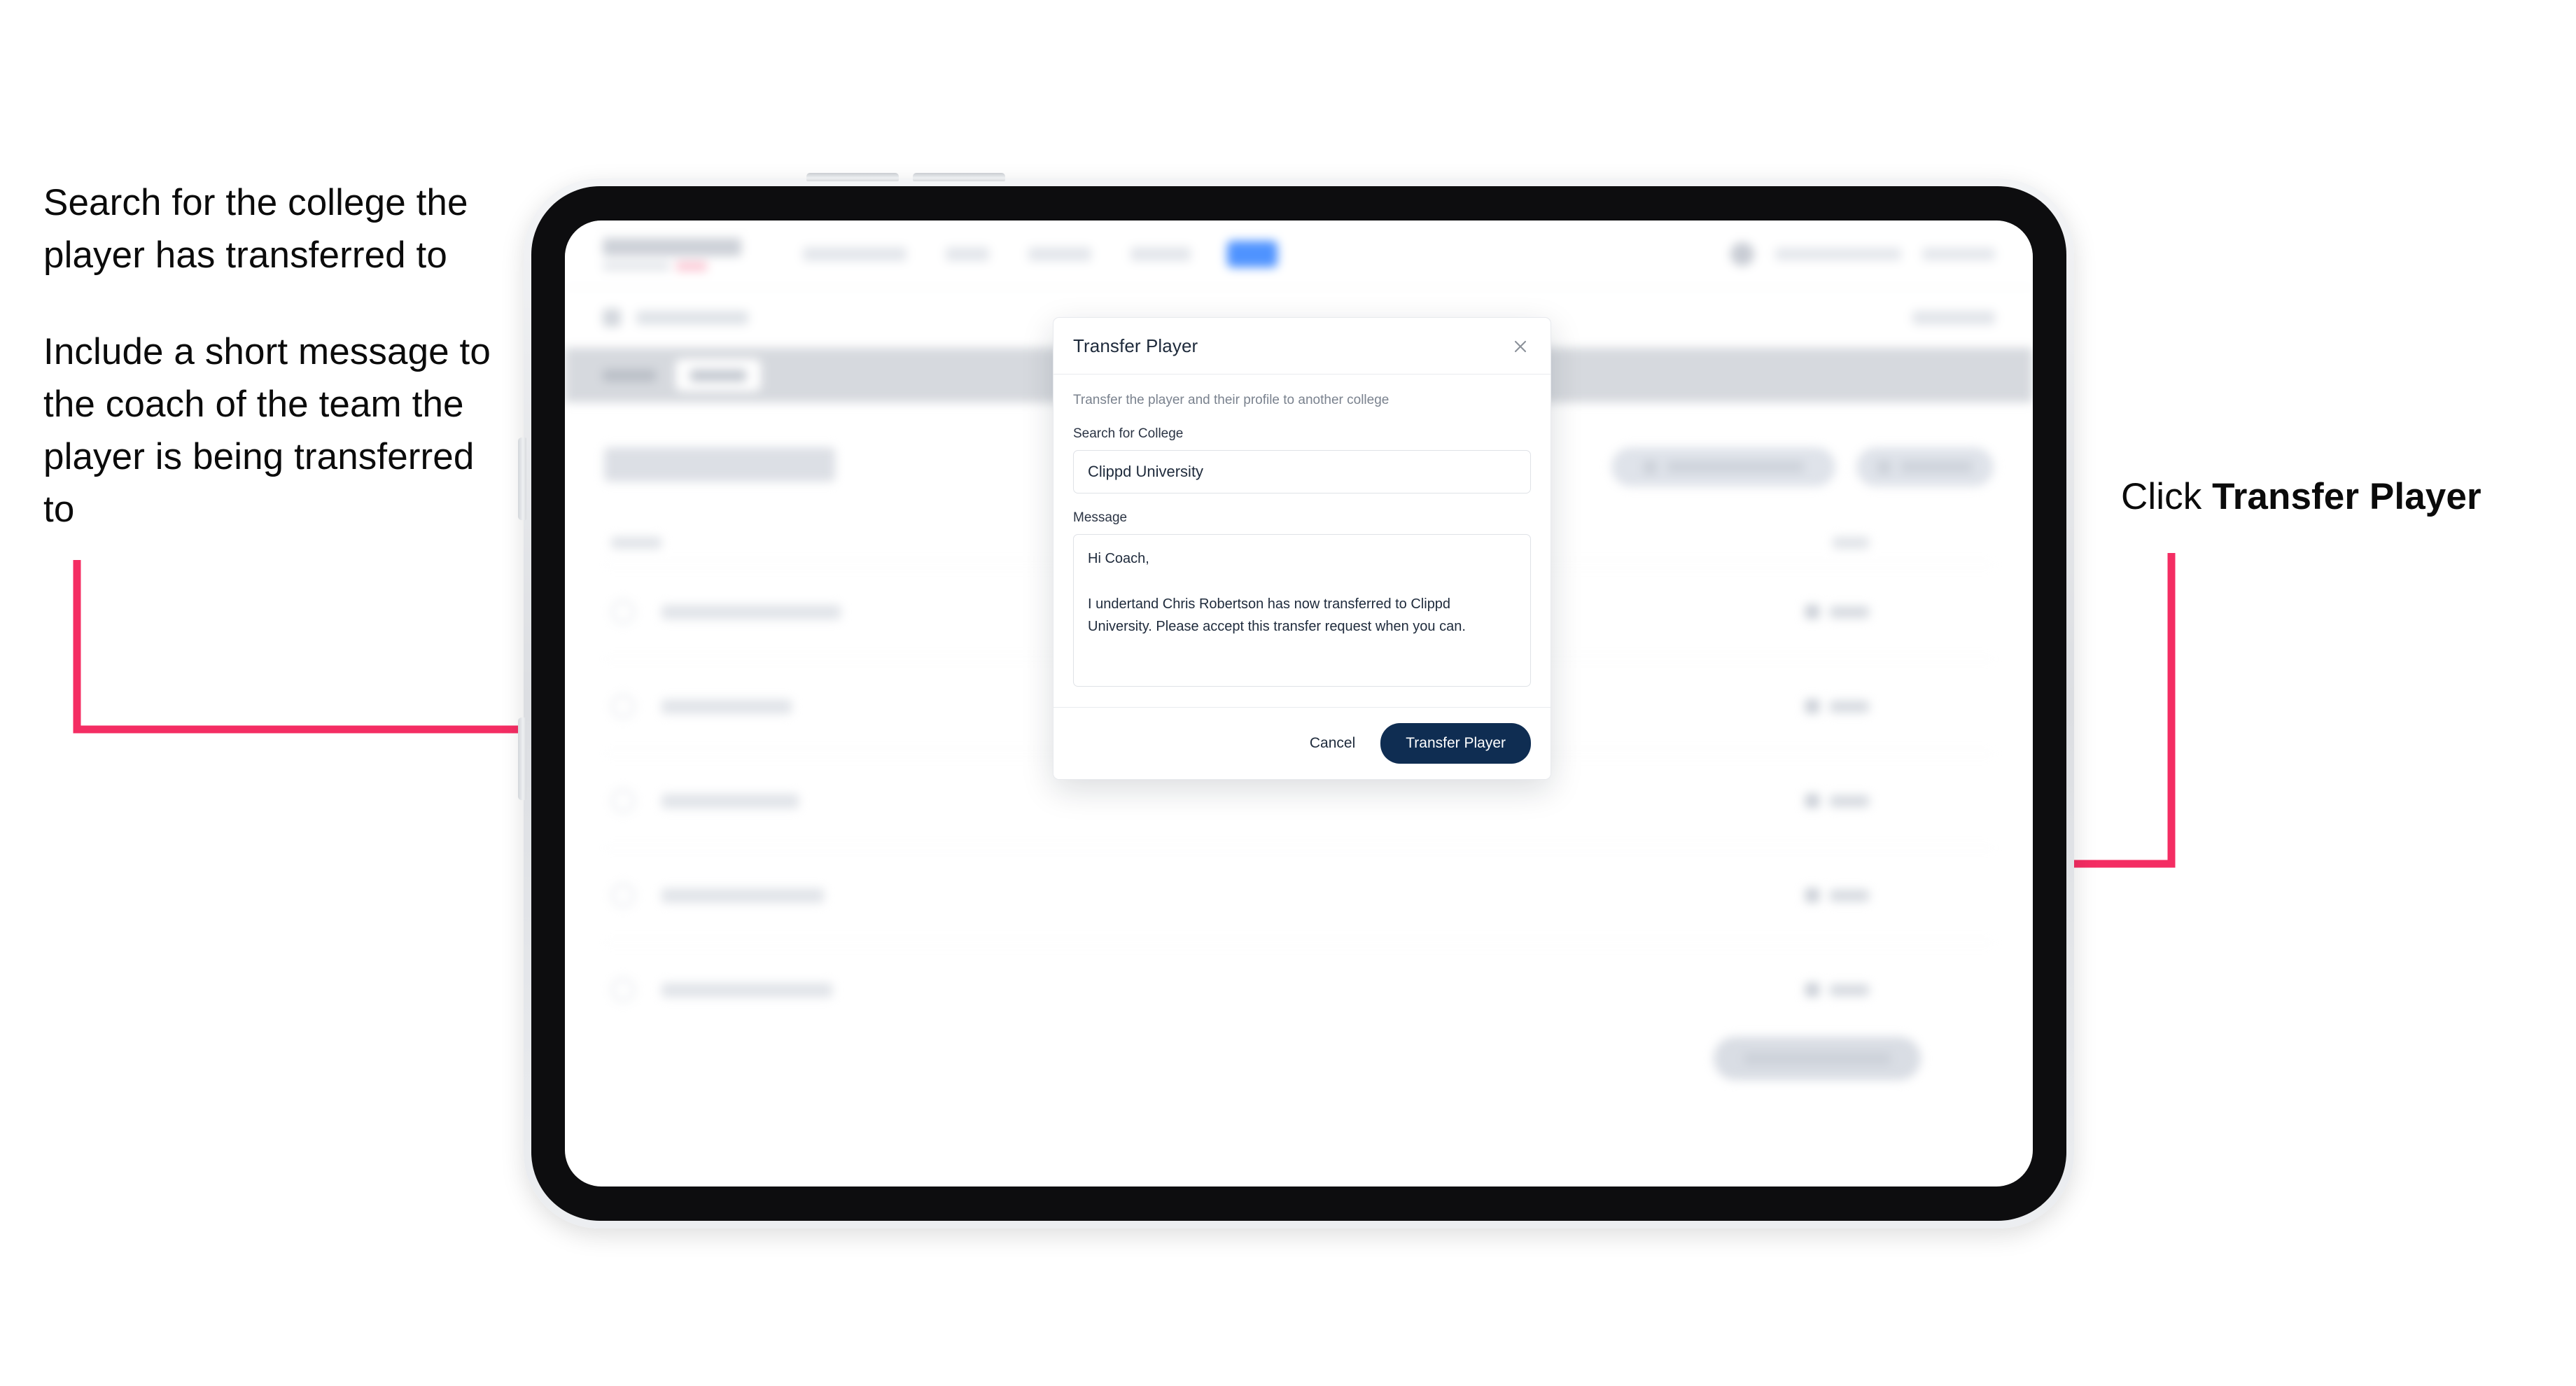 This screenshot has width=2576, height=1386. Describe the element at coordinates (1958, 253) in the screenshot. I see `sign-out-button` at that location.